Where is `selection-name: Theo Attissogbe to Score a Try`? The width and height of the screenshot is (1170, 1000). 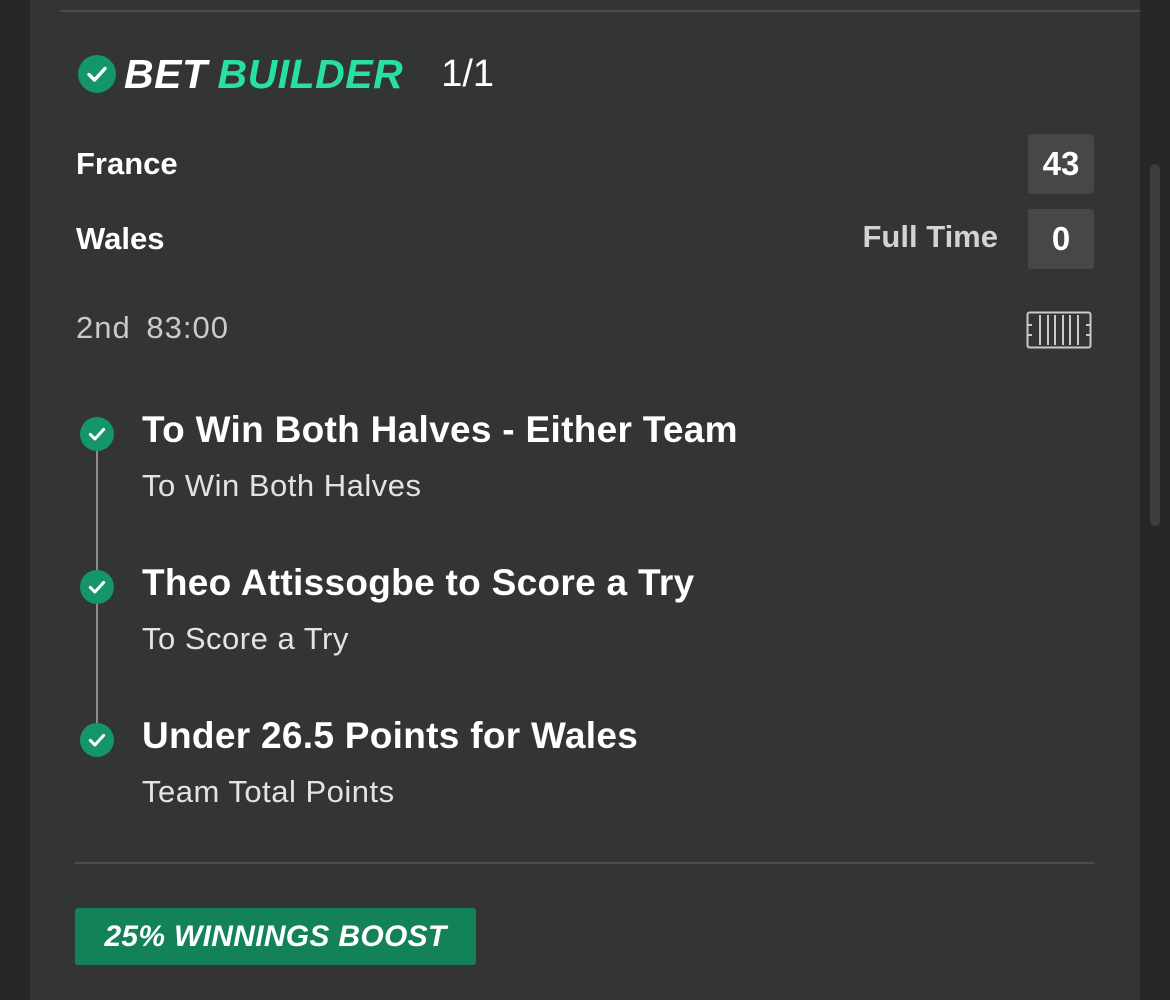 selection-name: Theo Attissogbe to Score a Try is located at coordinates (418, 582).